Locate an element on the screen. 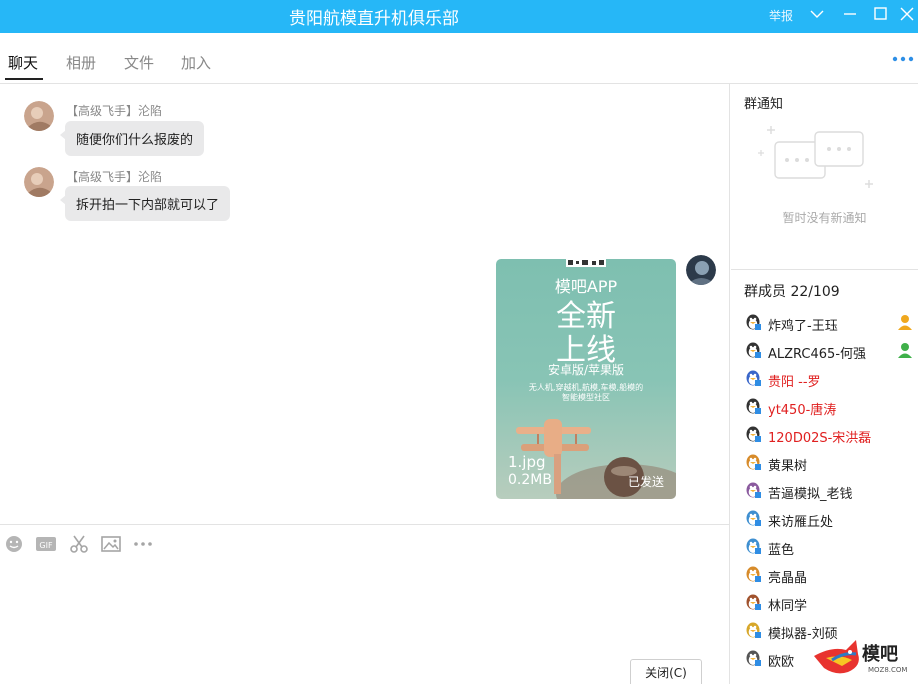  gif-icon: GIF is located at coordinates (46, 544).